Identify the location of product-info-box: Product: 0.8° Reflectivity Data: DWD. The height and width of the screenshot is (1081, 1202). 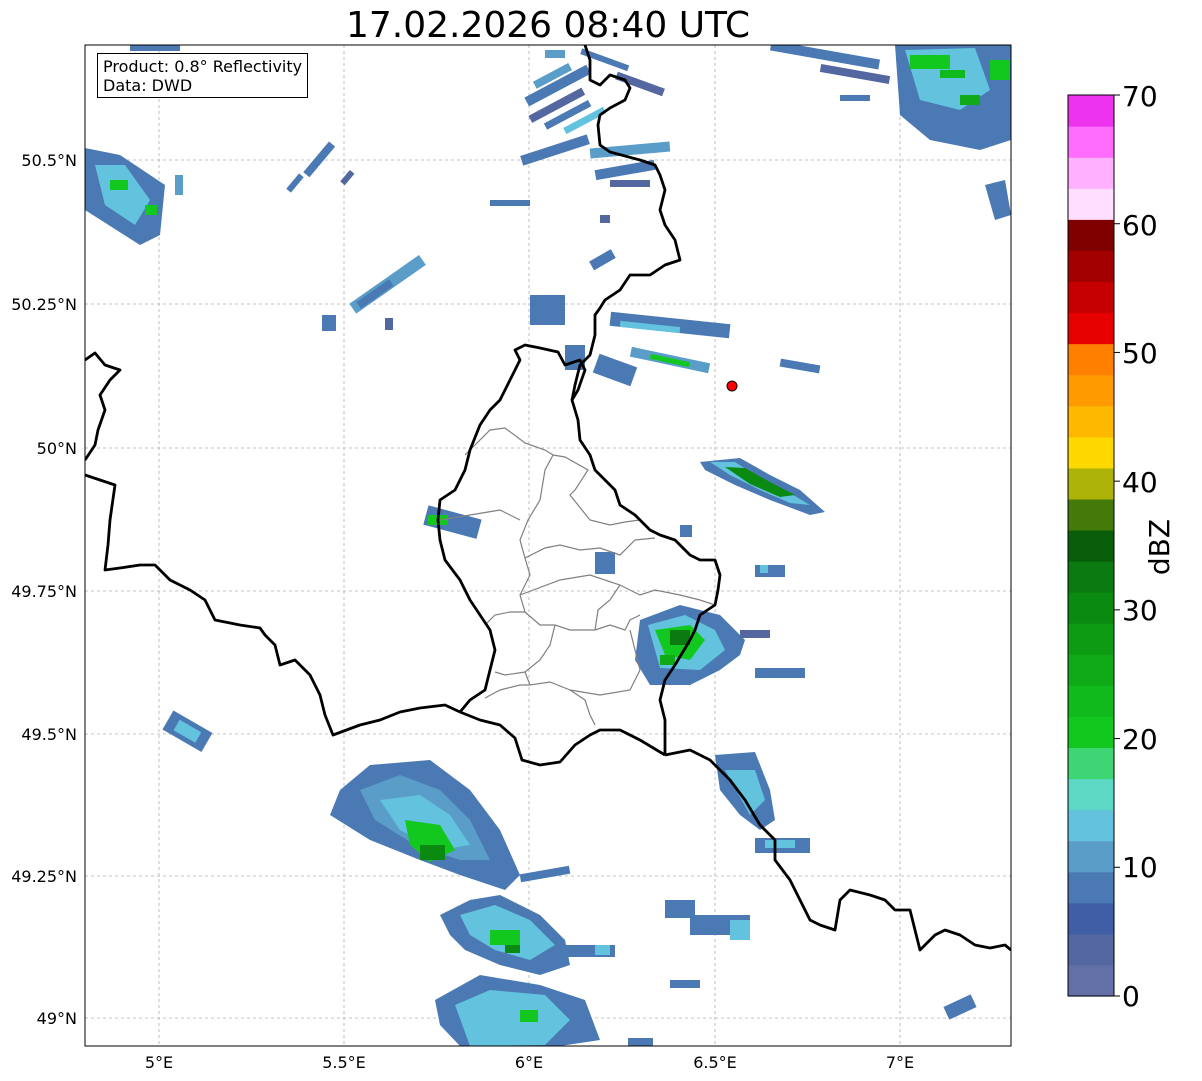
(203, 75).